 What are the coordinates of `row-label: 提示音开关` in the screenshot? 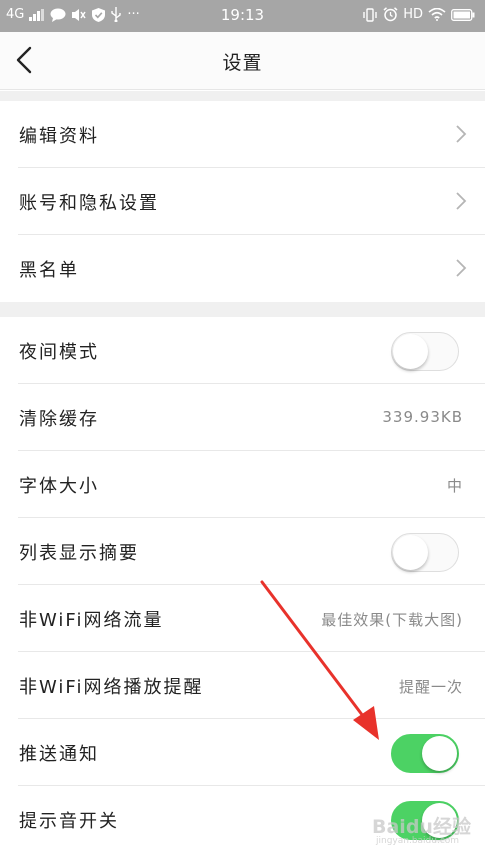 It's located at (69, 821).